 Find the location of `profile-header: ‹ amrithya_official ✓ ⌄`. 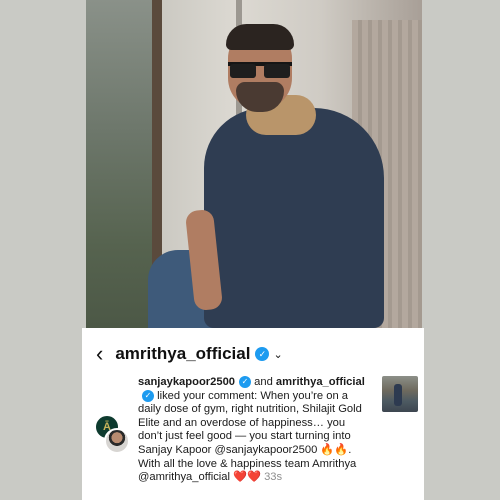

profile-header: ‹ amrithya_official ✓ ⌄ is located at coordinates (189, 354).